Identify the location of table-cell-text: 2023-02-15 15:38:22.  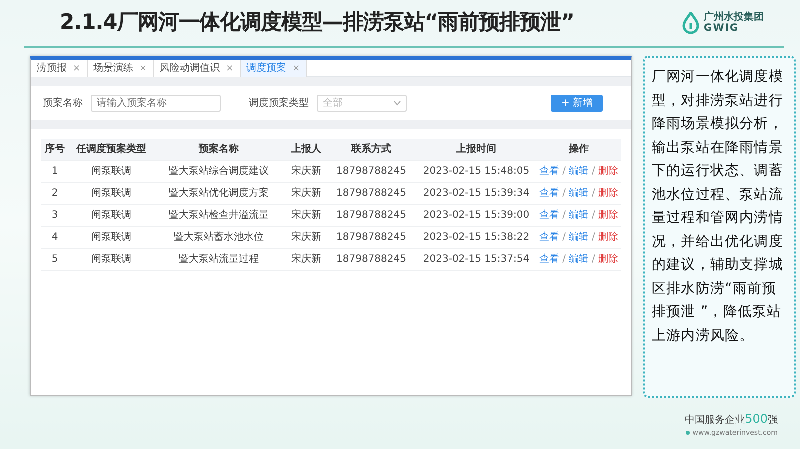
(476, 238).